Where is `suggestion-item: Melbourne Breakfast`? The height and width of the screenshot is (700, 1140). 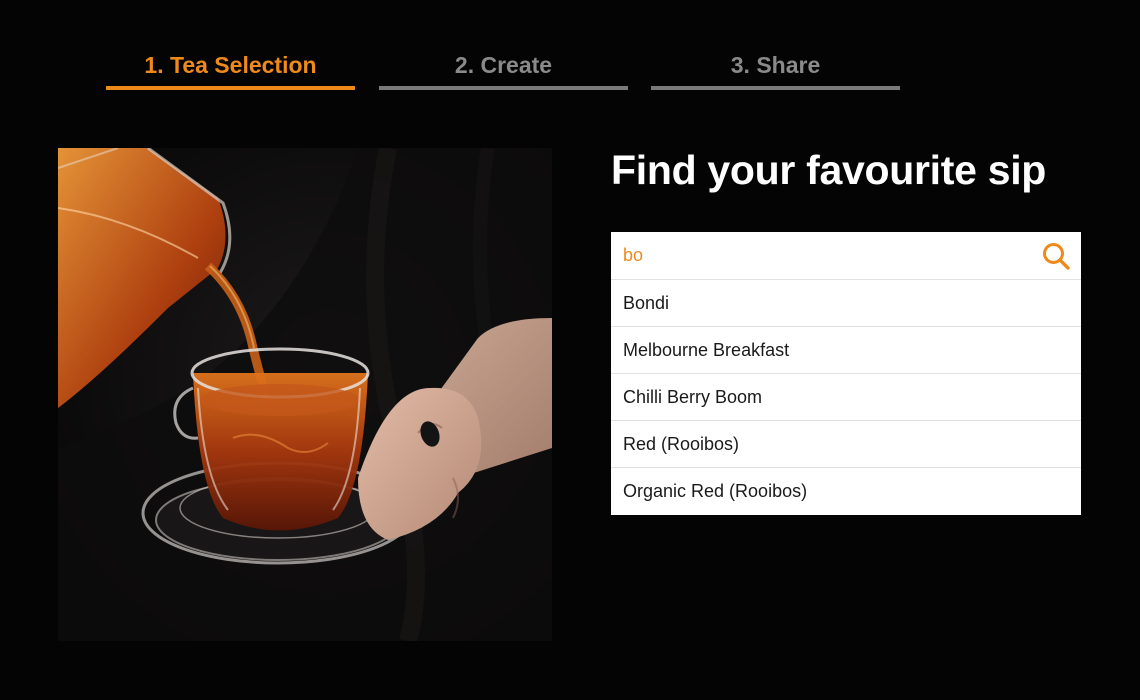
suggestion-item: Melbourne Breakfast is located at coordinates (846, 350).